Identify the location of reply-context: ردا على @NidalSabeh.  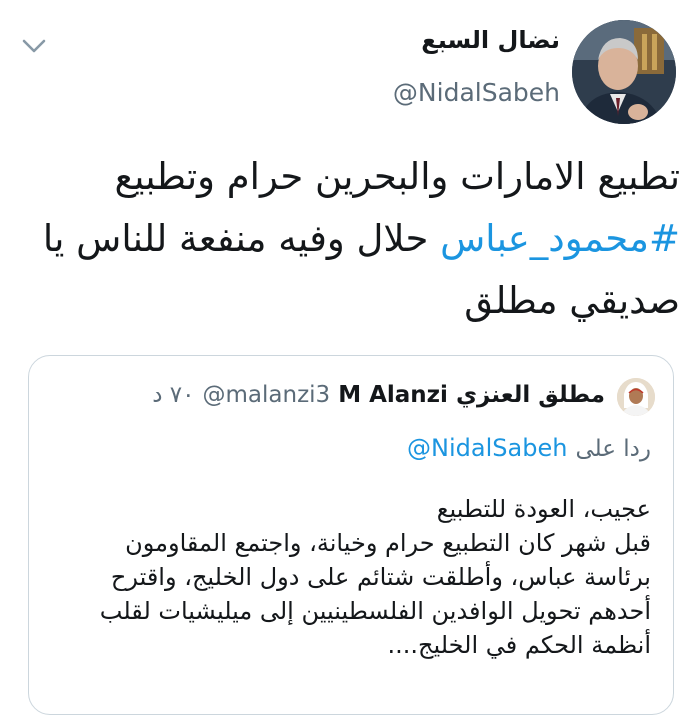
(529, 448).